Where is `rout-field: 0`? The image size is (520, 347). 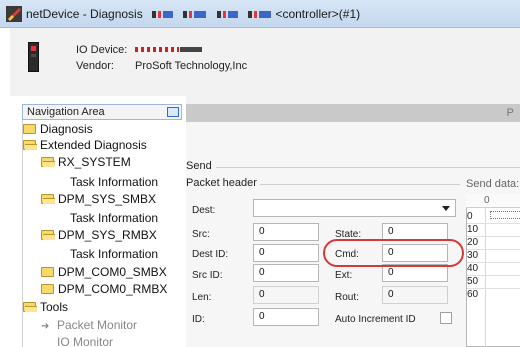
rout-field: 0 is located at coordinates (415, 295).